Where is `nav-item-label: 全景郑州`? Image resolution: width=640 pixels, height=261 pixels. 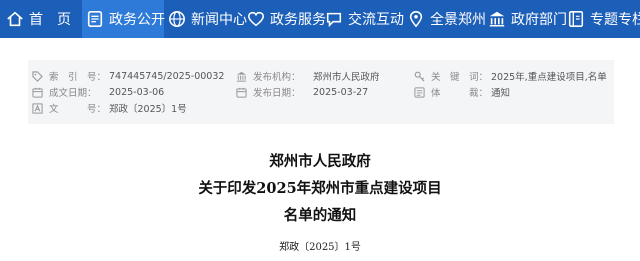
nav-item-label: 全景郑州 is located at coordinates (458, 20).